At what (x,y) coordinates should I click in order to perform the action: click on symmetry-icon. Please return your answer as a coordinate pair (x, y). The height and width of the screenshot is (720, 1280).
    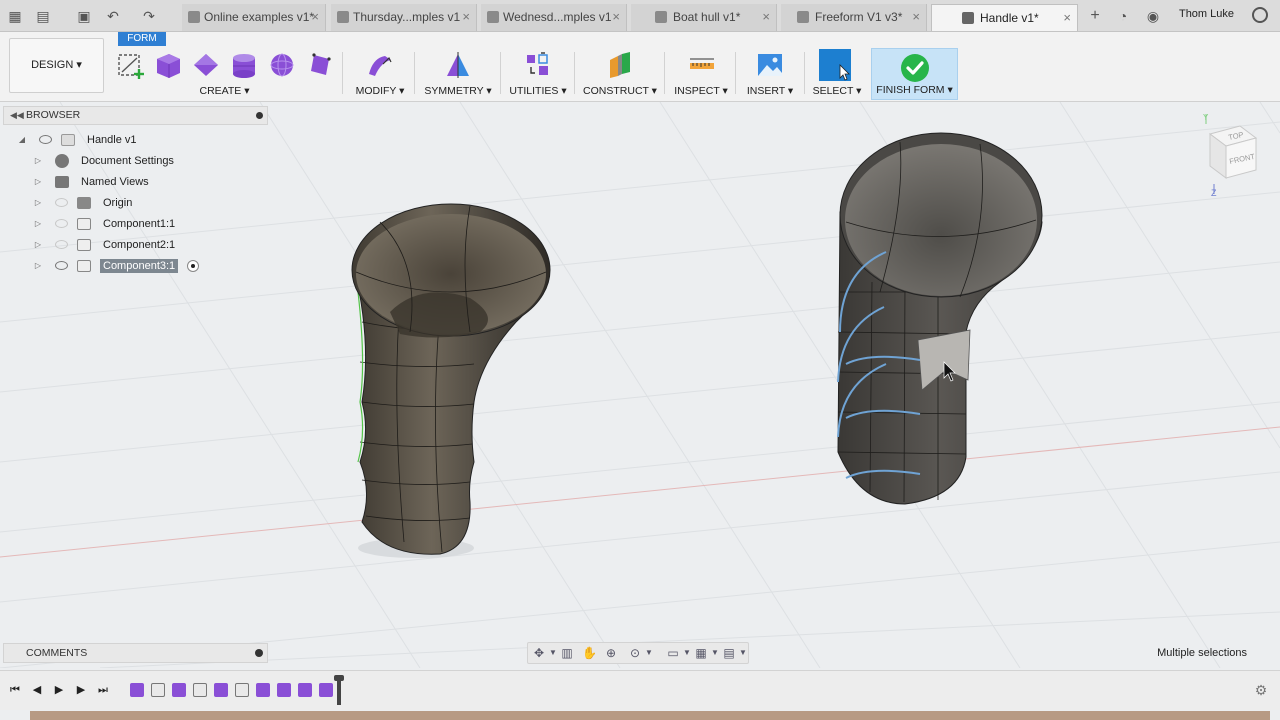
    Looking at the image, I should click on (458, 65).